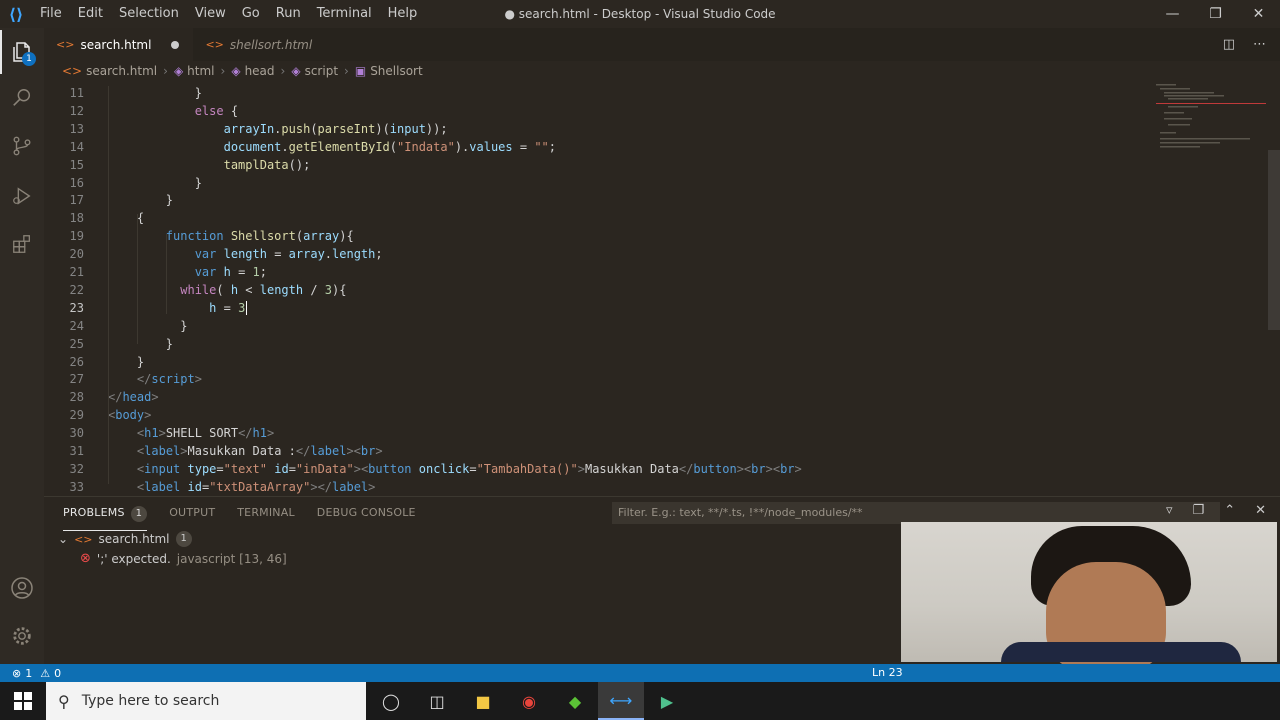 Image resolution: width=1280 pixels, height=720 pixels. Describe the element at coordinates (178, 71) in the screenshot. I see `element-icon: ◈` at that location.